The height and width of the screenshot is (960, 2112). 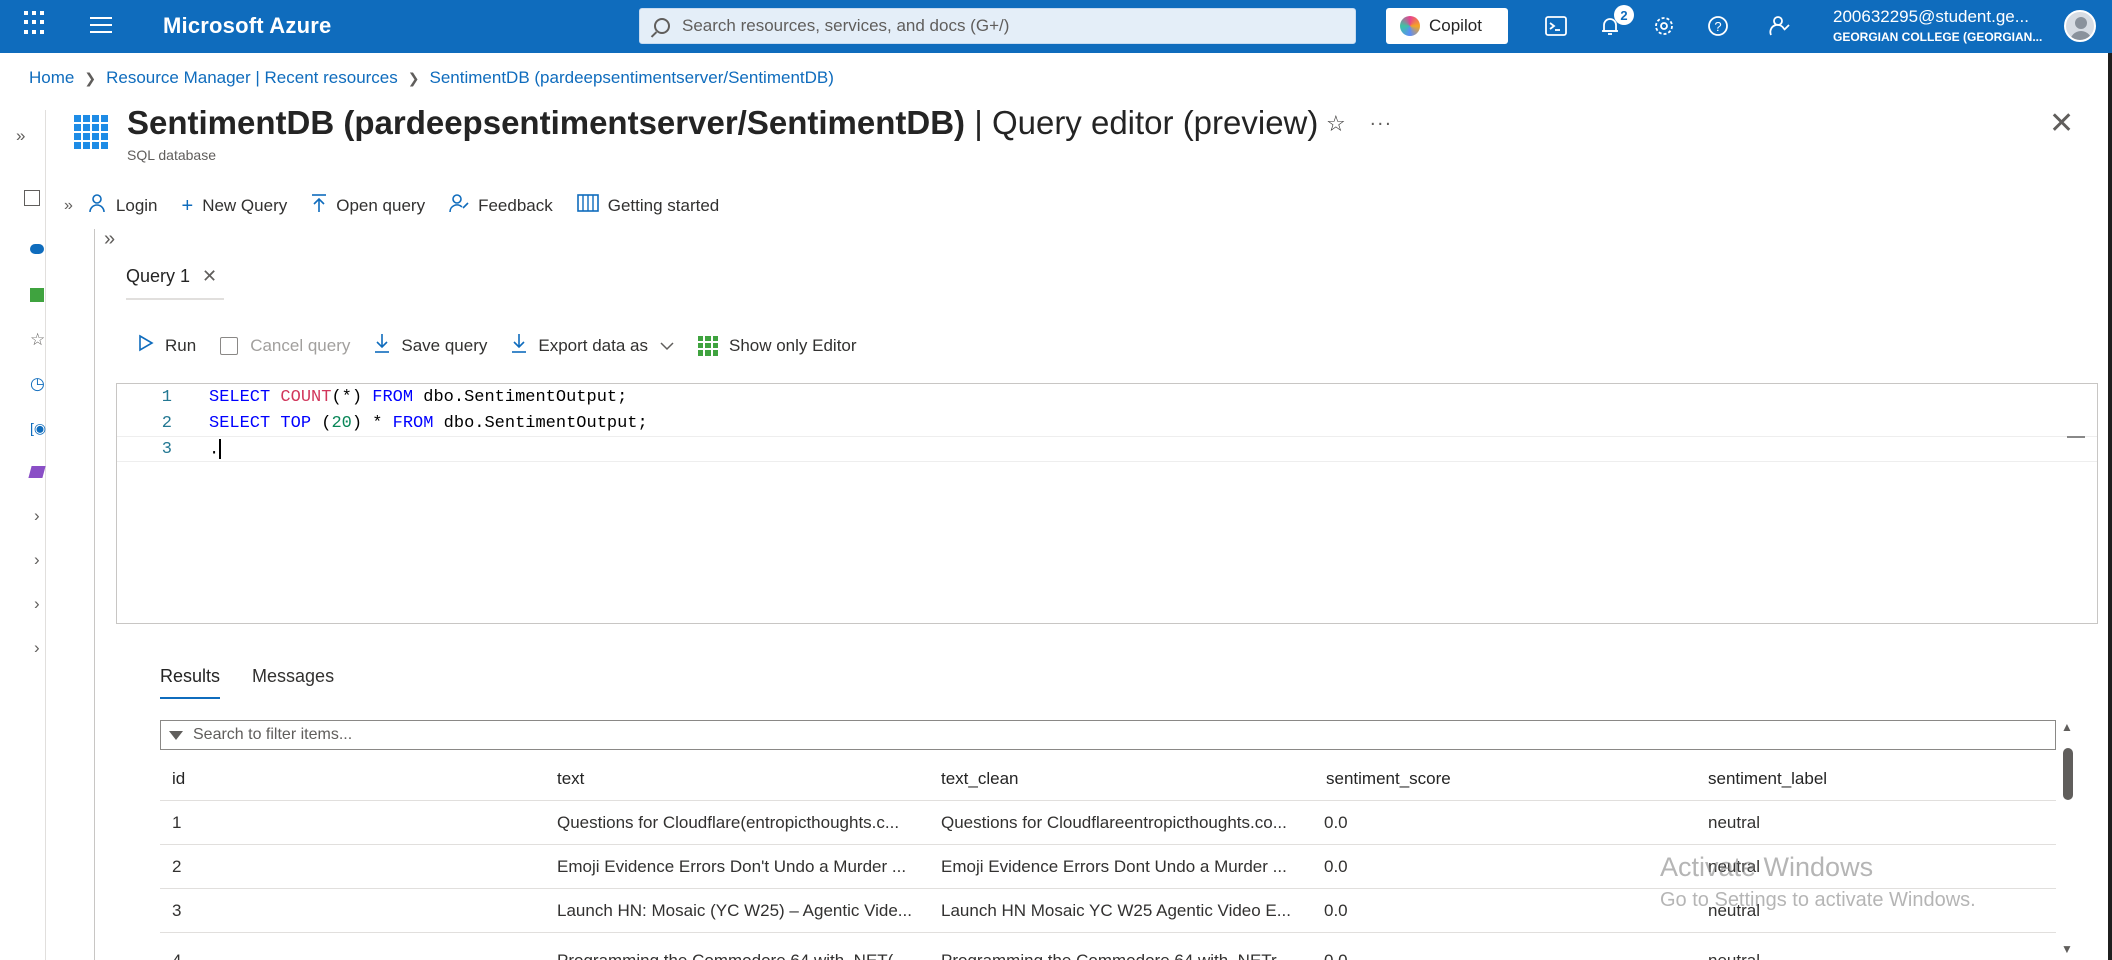 What do you see at coordinates (592, 345) in the screenshot?
I see `export-data-button: Export data as` at bounding box center [592, 345].